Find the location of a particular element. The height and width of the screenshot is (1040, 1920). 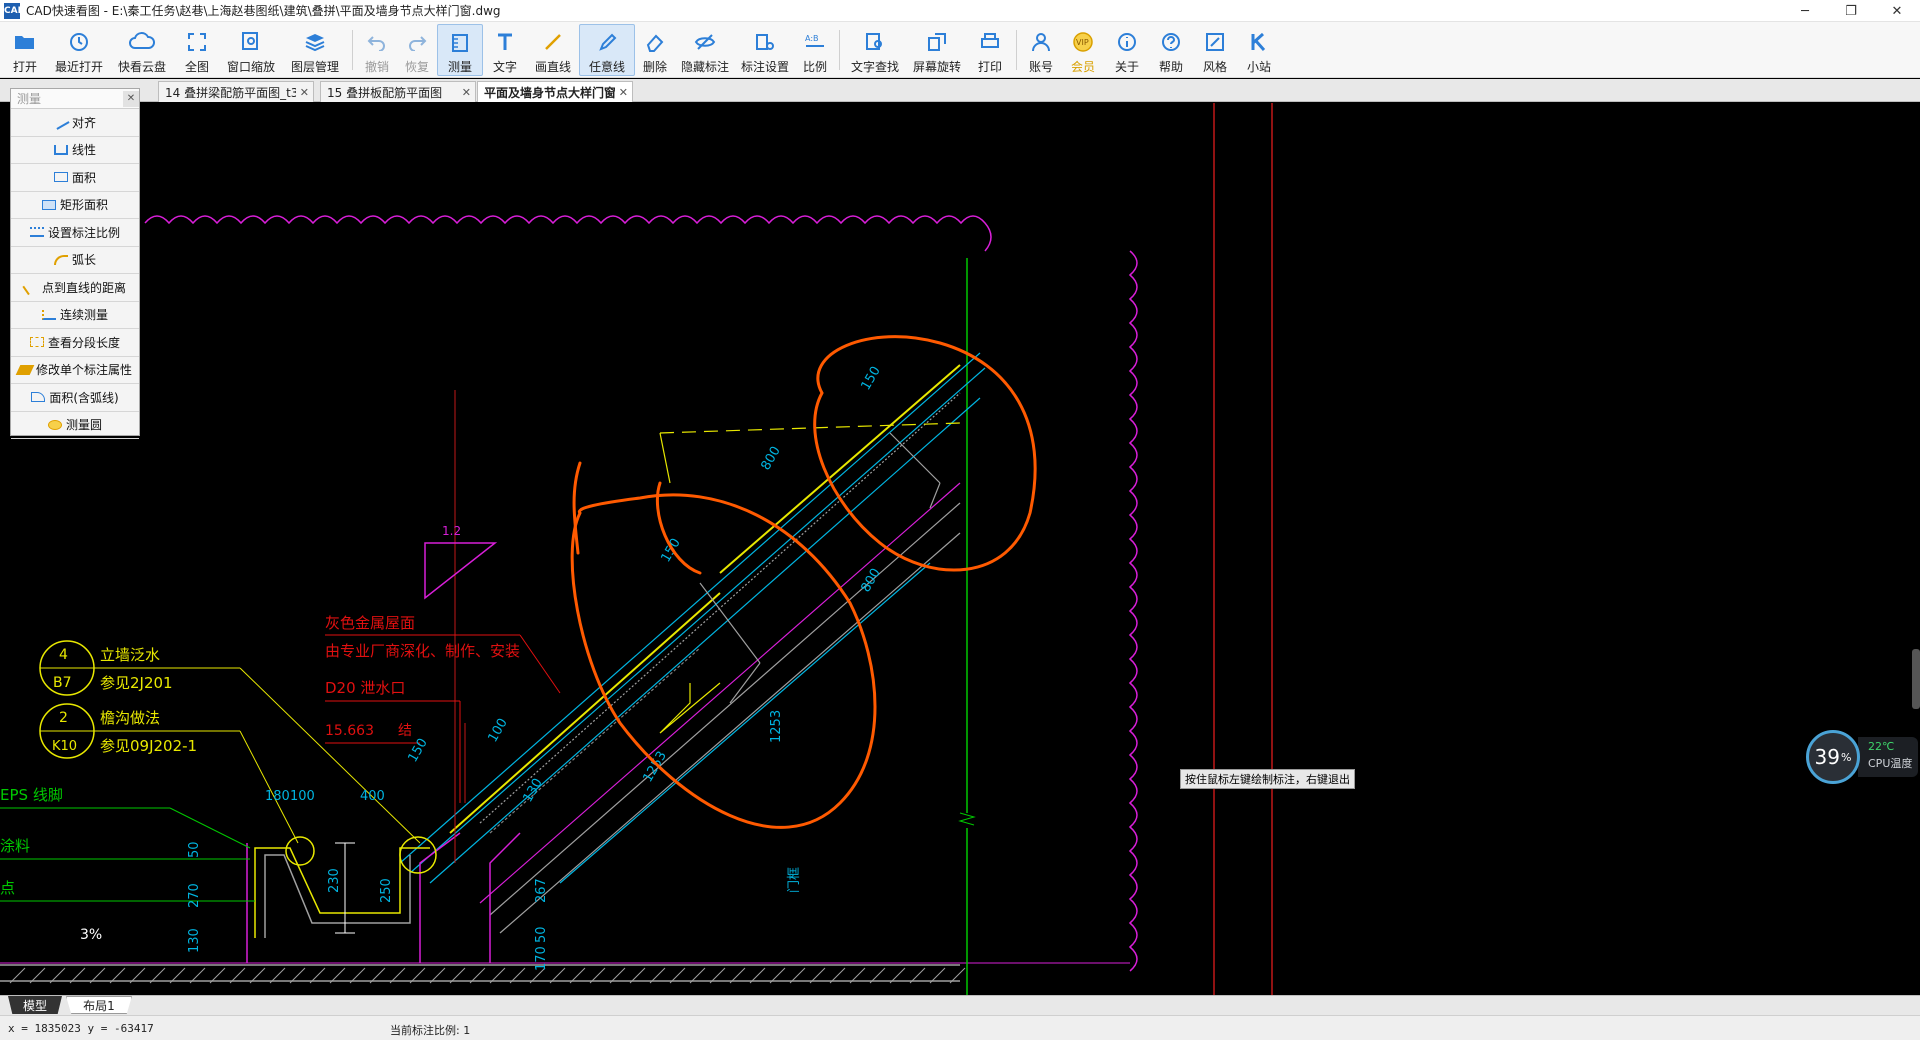

text-icon is located at coordinates (505, 42).